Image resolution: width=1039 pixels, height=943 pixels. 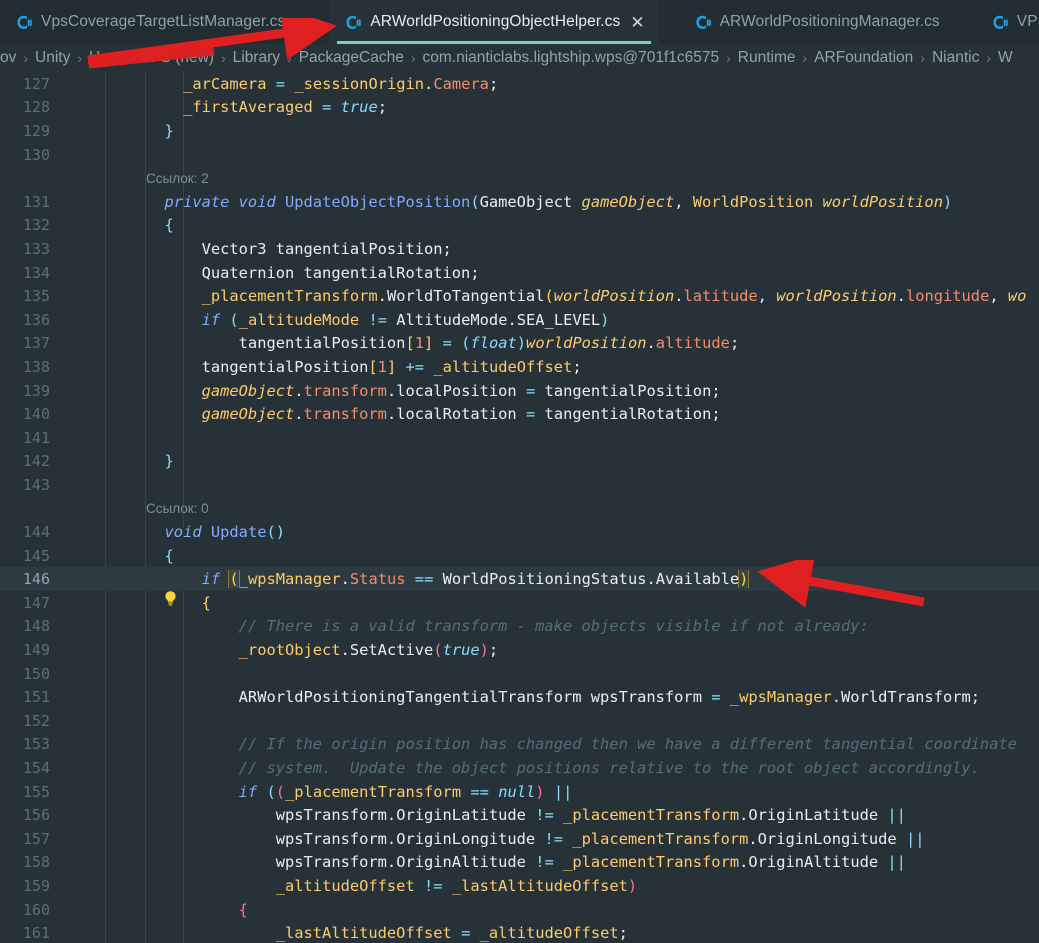 I want to click on code-line-130: 130, so click(x=519, y=155).